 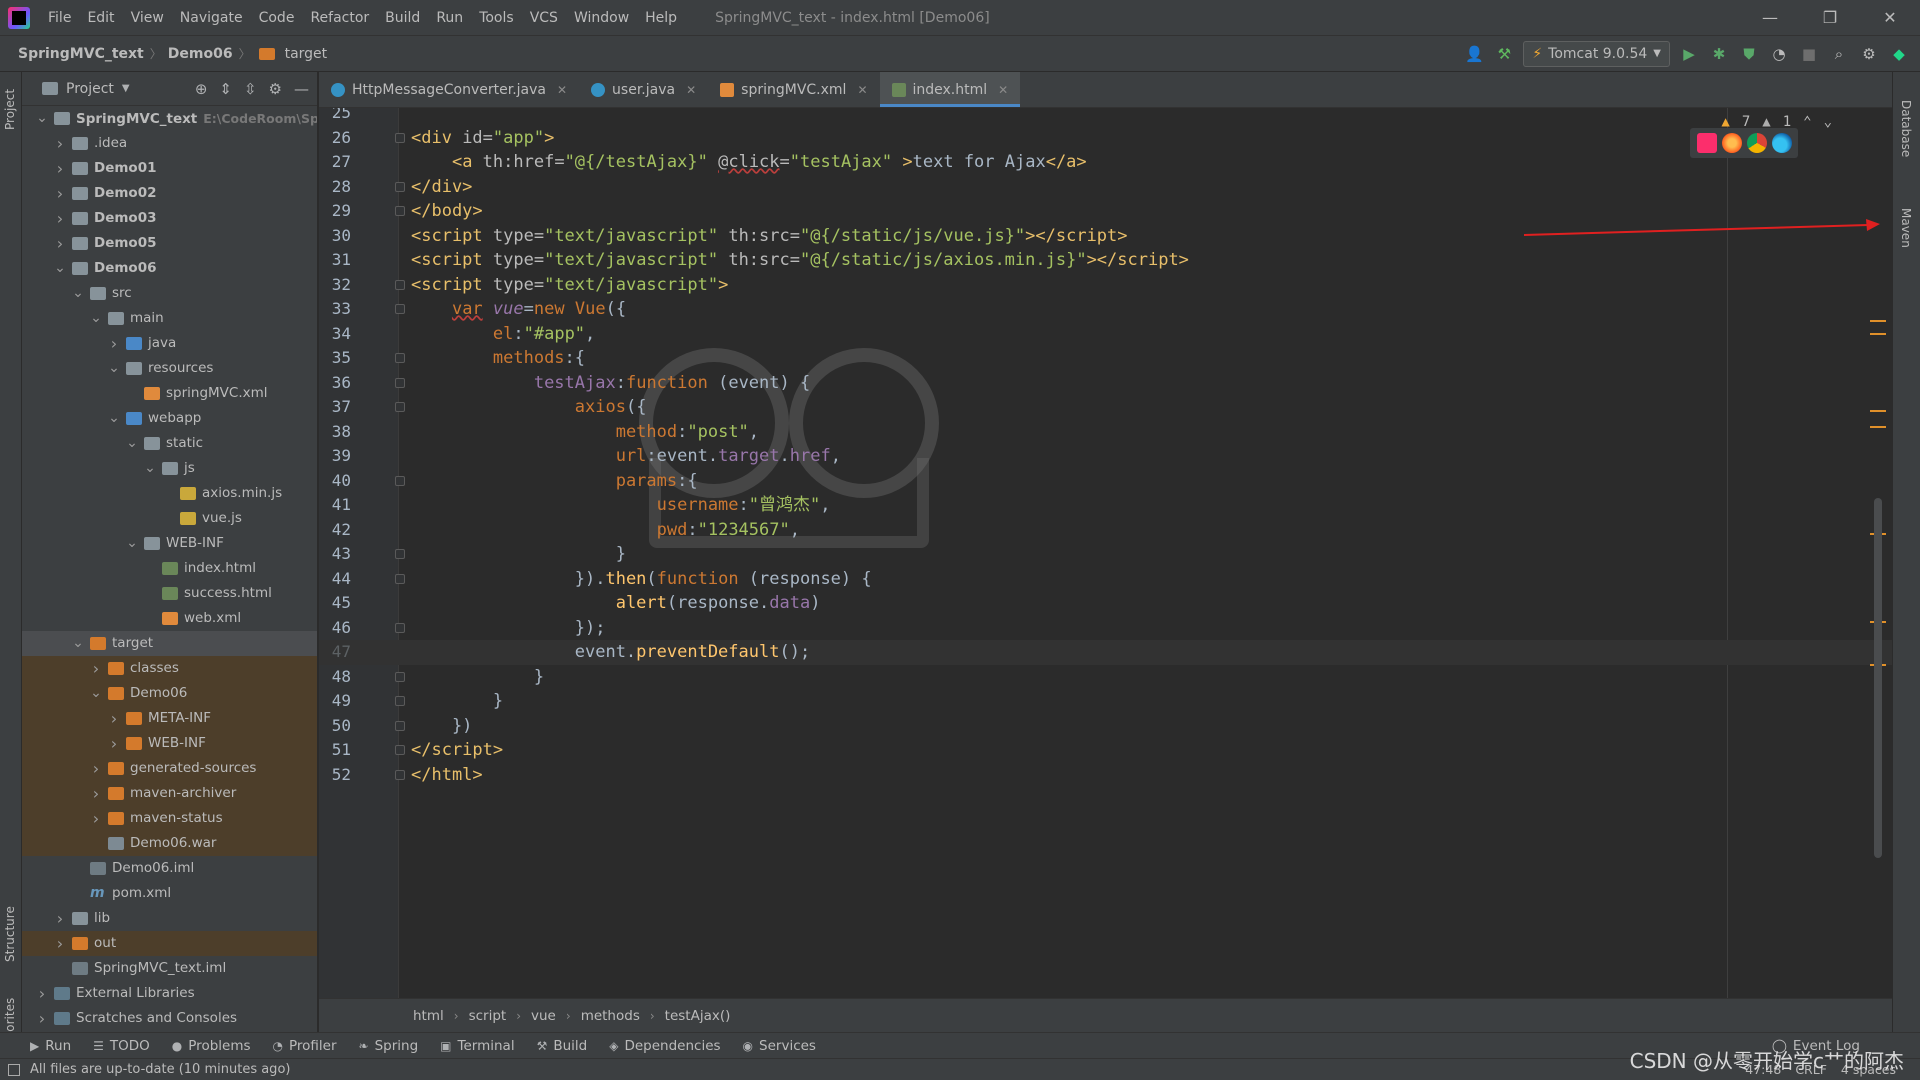 What do you see at coordinates (335, 117) in the screenshot?
I see `line-number: 25` at bounding box center [335, 117].